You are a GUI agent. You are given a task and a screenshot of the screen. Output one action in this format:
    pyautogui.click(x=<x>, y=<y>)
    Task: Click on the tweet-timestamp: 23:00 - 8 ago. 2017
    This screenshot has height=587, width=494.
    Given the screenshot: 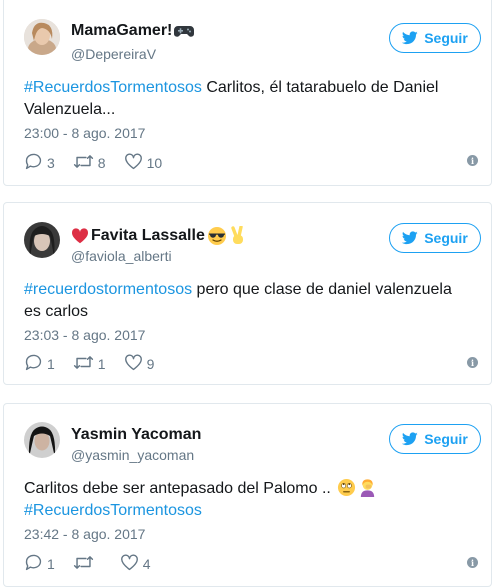 What is the action you would take?
    pyautogui.click(x=84, y=133)
    